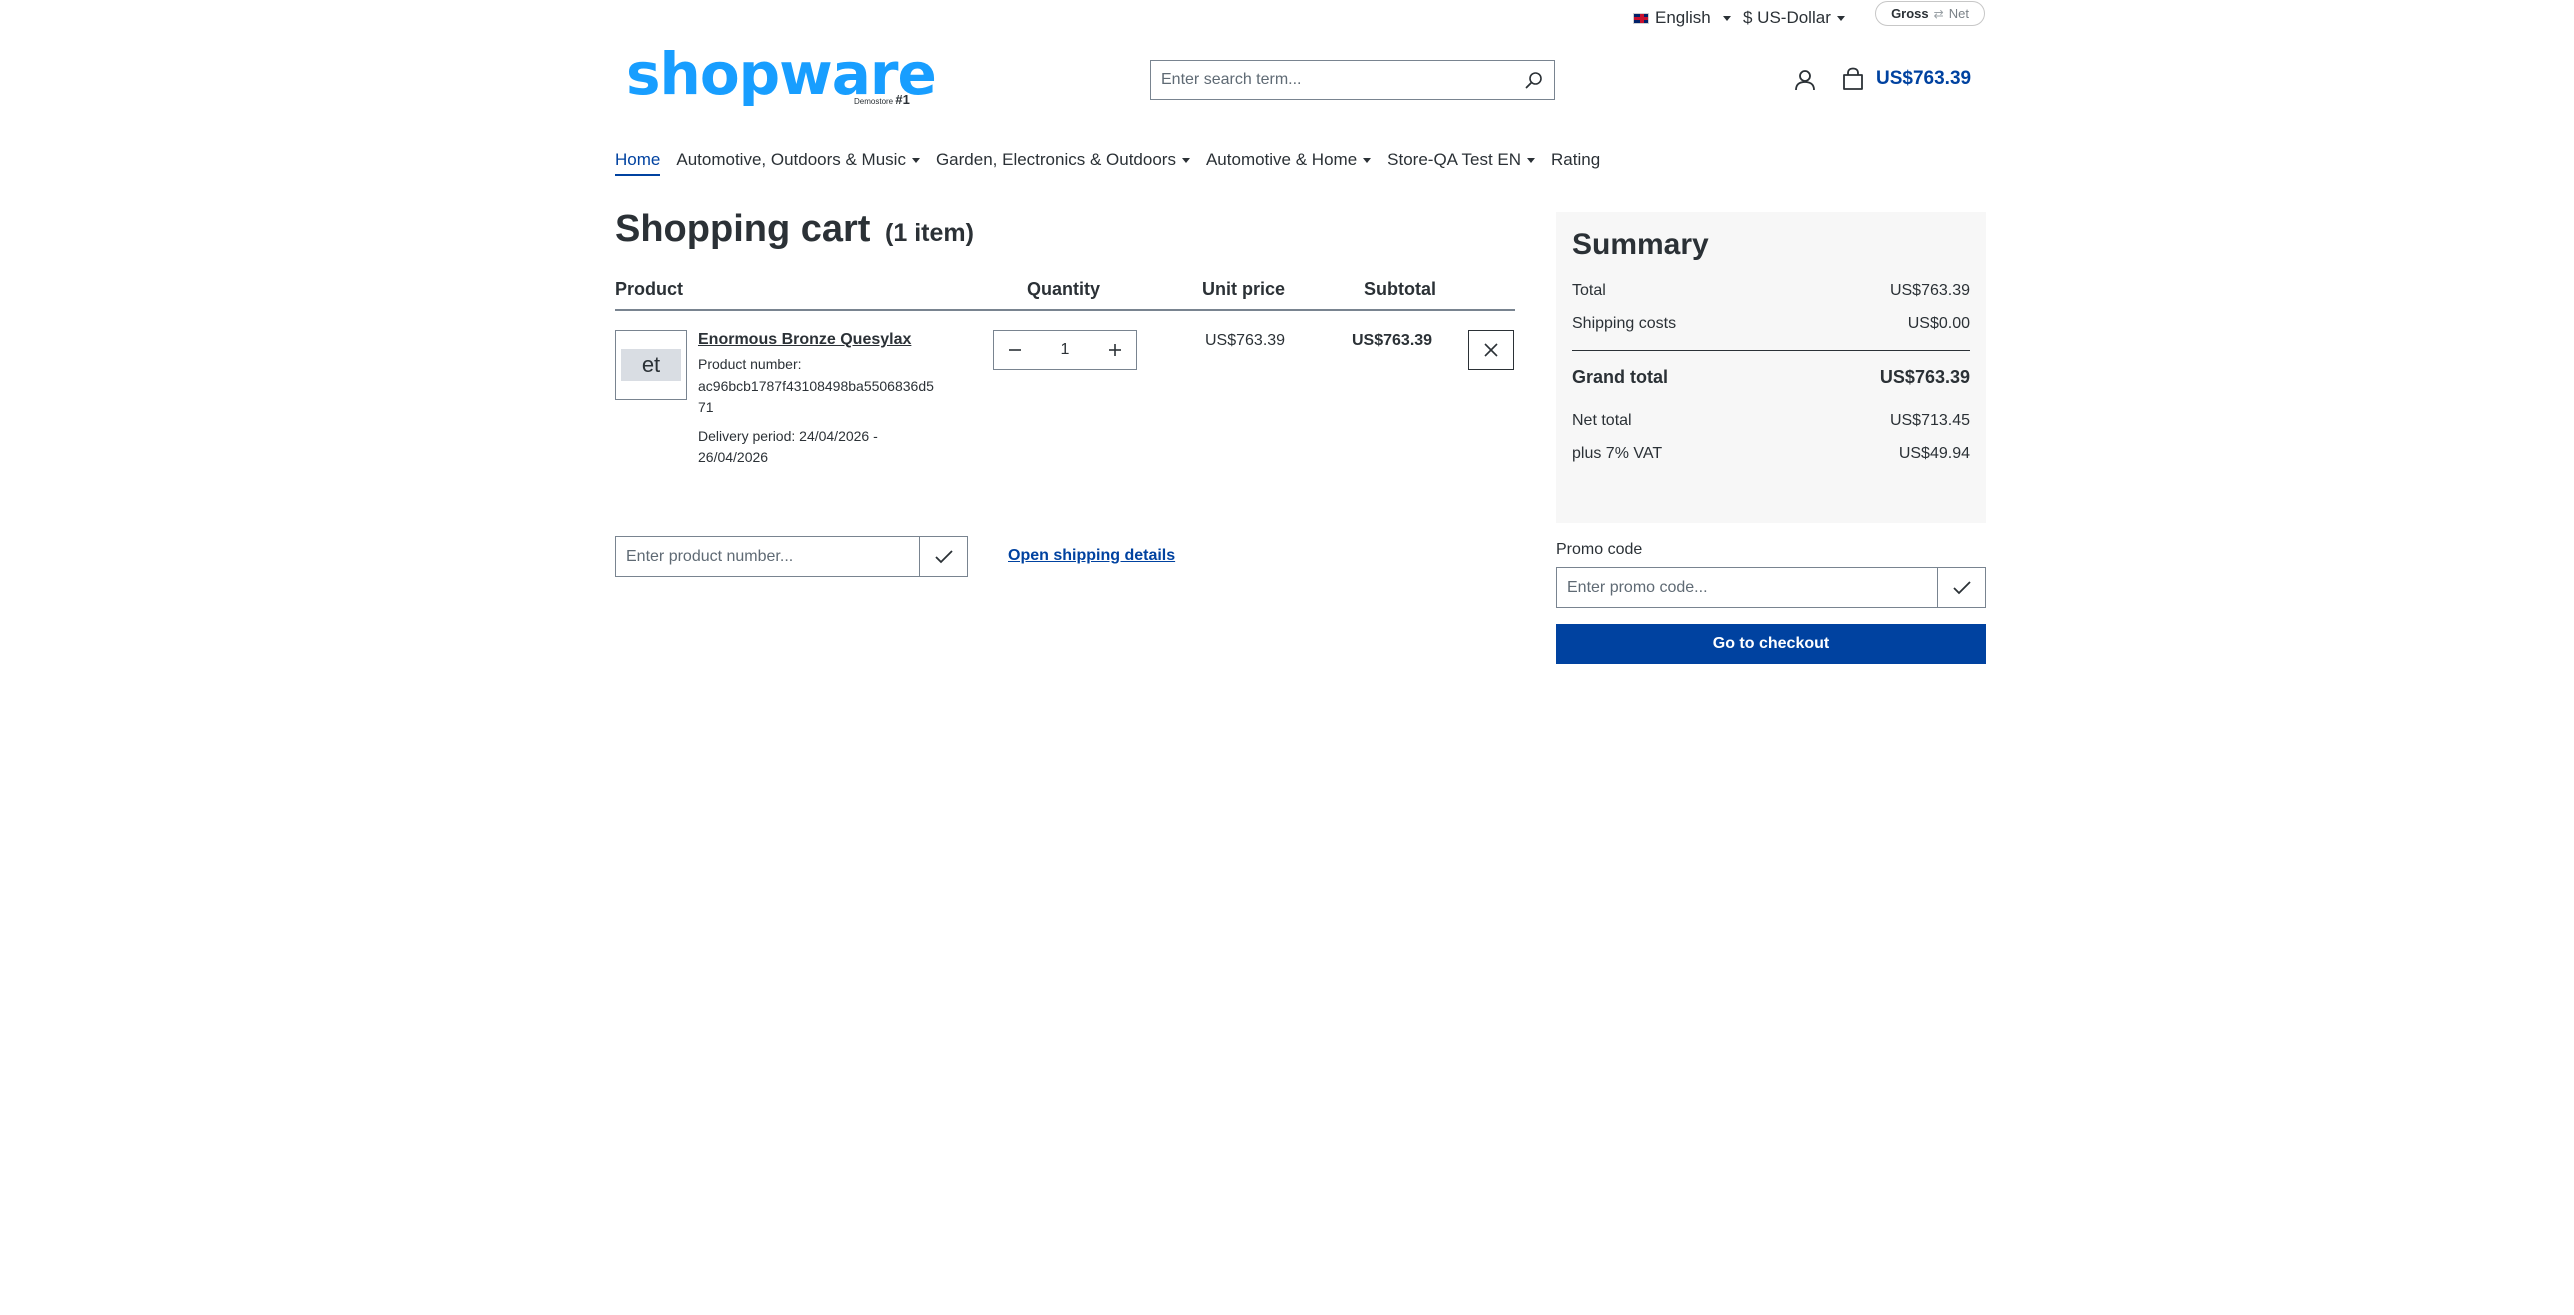 The image size is (2574, 1315). I want to click on nav-item-home: Home, so click(638, 163).